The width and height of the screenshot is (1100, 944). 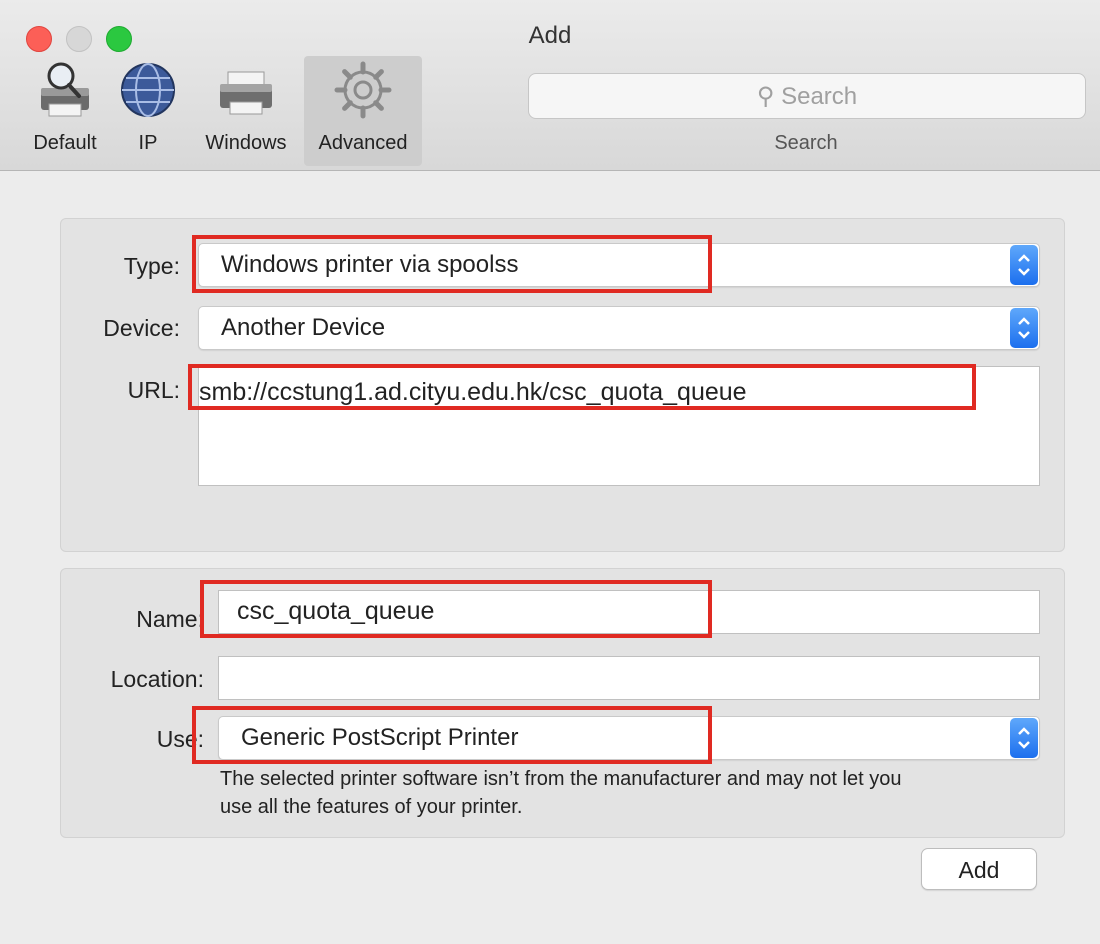 I want to click on device-label: Device:, so click(x=141, y=328).